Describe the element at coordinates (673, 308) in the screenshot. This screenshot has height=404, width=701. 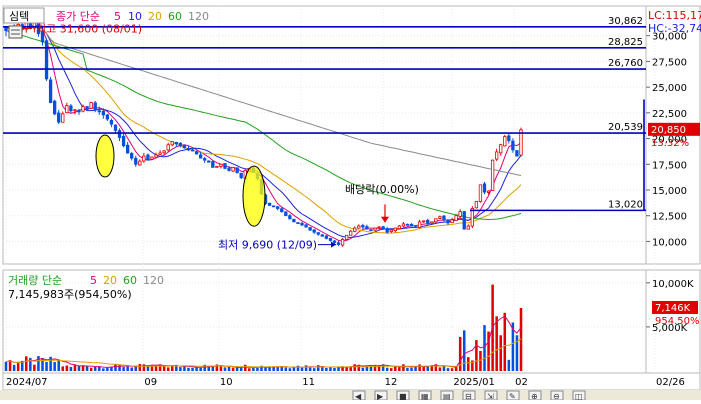
I see `current-volume-label: 7,146K` at that location.